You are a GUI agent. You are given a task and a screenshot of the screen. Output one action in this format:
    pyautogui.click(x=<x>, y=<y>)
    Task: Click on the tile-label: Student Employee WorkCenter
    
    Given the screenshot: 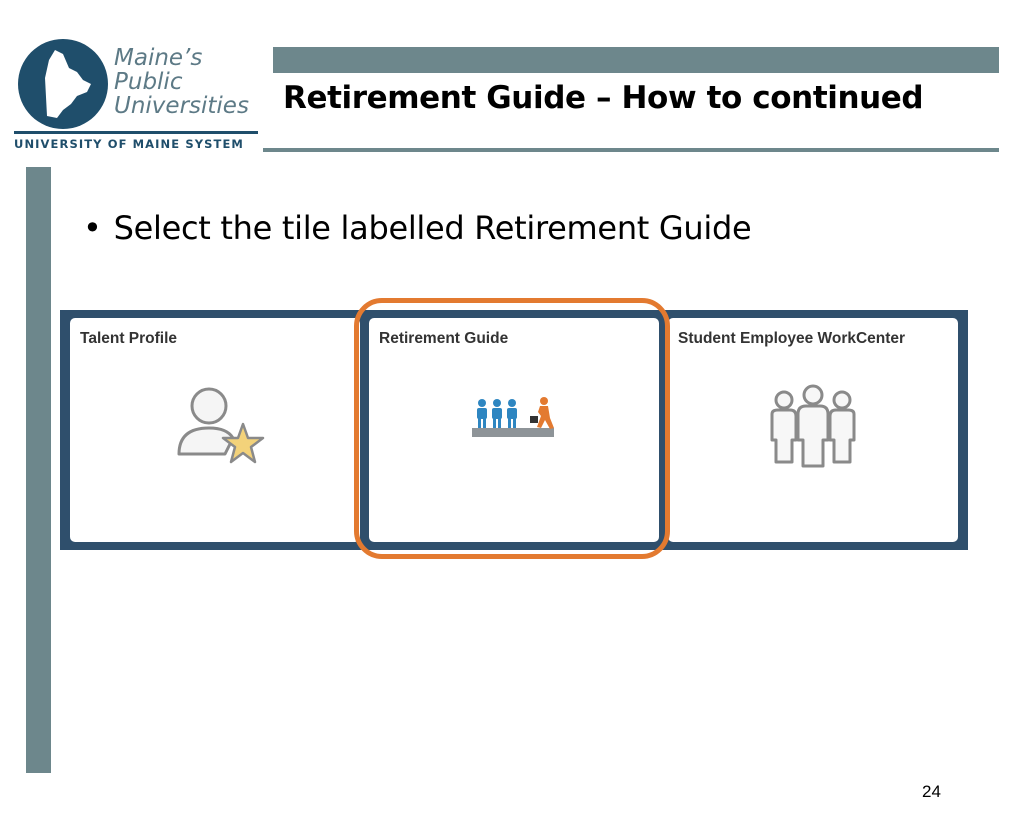 What is the action you would take?
    pyautogui.click(x=792, y=338)
    